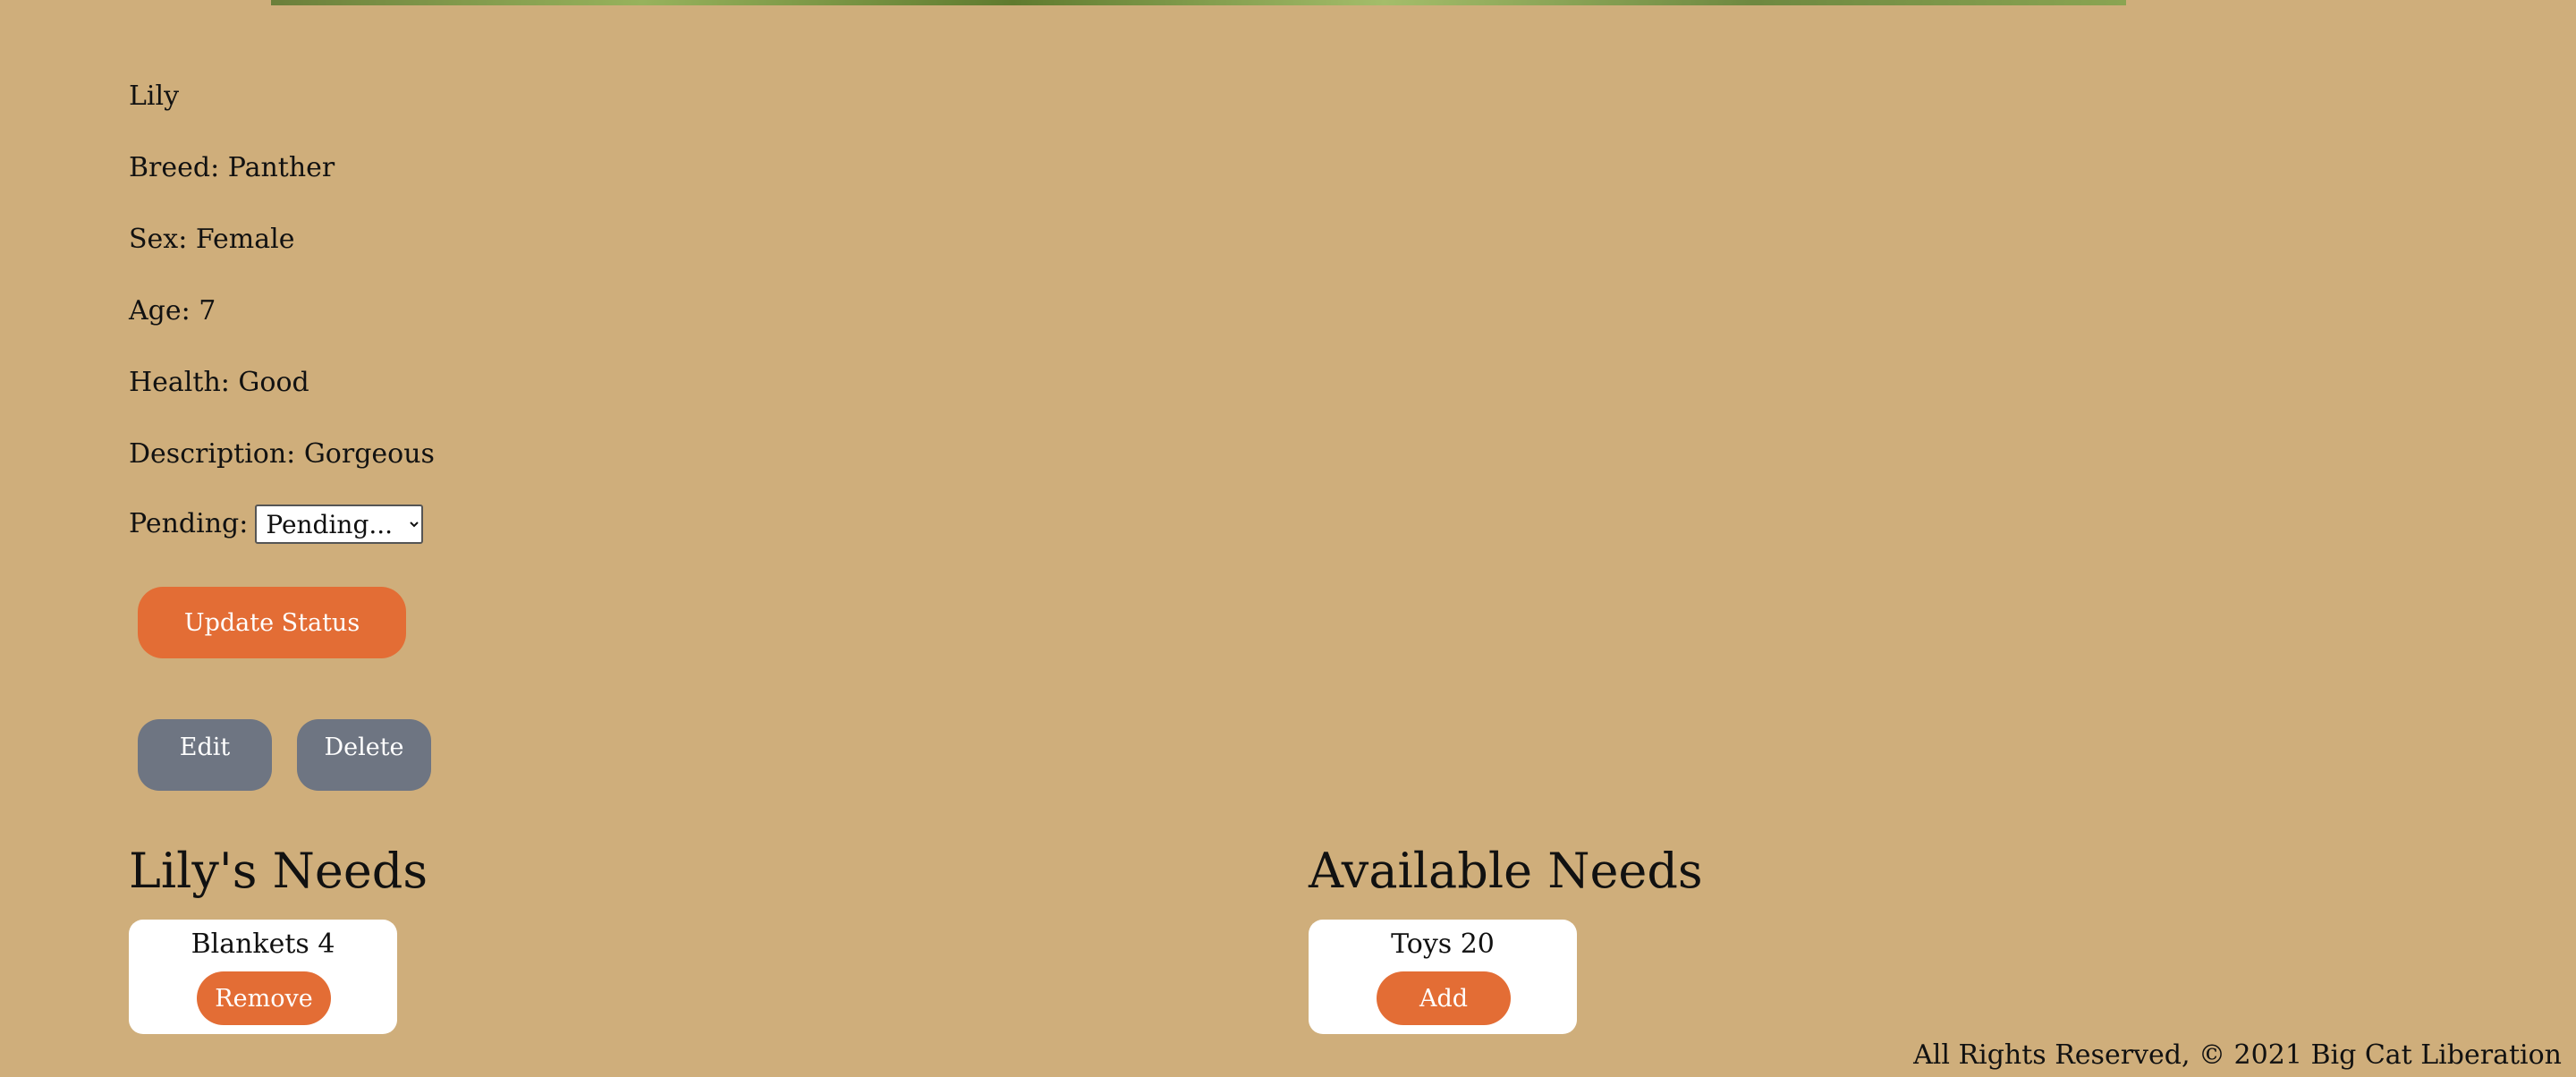 This screenshot has height=1077, width=2576. What do you see at coordinates (172, 310) in the screenshot?
I see `animal-age: Age: 7` at bounding box center [172, 310].